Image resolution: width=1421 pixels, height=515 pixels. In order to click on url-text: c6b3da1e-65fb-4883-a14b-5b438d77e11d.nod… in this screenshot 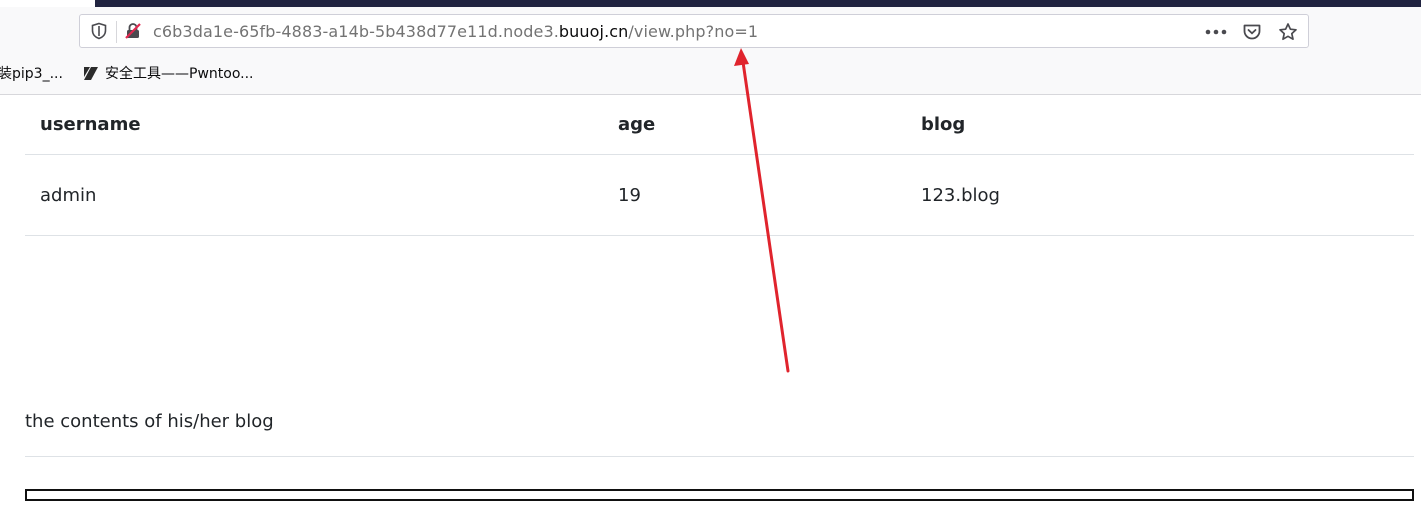, I will do `click(455, 32)`.